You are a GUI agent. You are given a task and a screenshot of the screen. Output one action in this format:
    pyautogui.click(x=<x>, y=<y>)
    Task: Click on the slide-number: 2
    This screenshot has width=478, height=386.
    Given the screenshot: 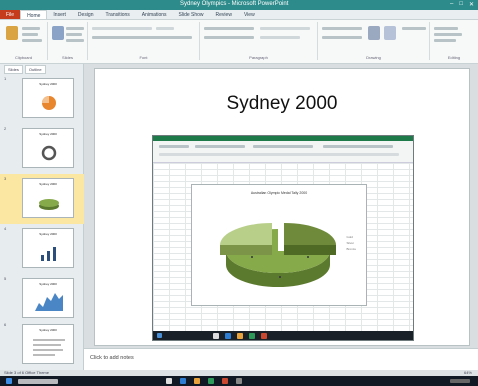 What is the action you would take?
    pyautogui.click(x=5, y=128)
    